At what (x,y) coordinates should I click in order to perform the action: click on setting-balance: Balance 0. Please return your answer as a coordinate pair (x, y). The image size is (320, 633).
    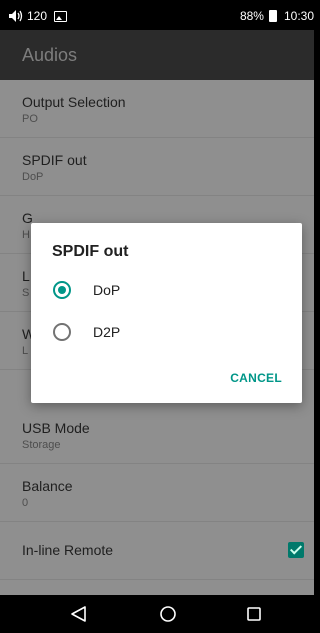
    Looking at the image, I should click on (157, 493).